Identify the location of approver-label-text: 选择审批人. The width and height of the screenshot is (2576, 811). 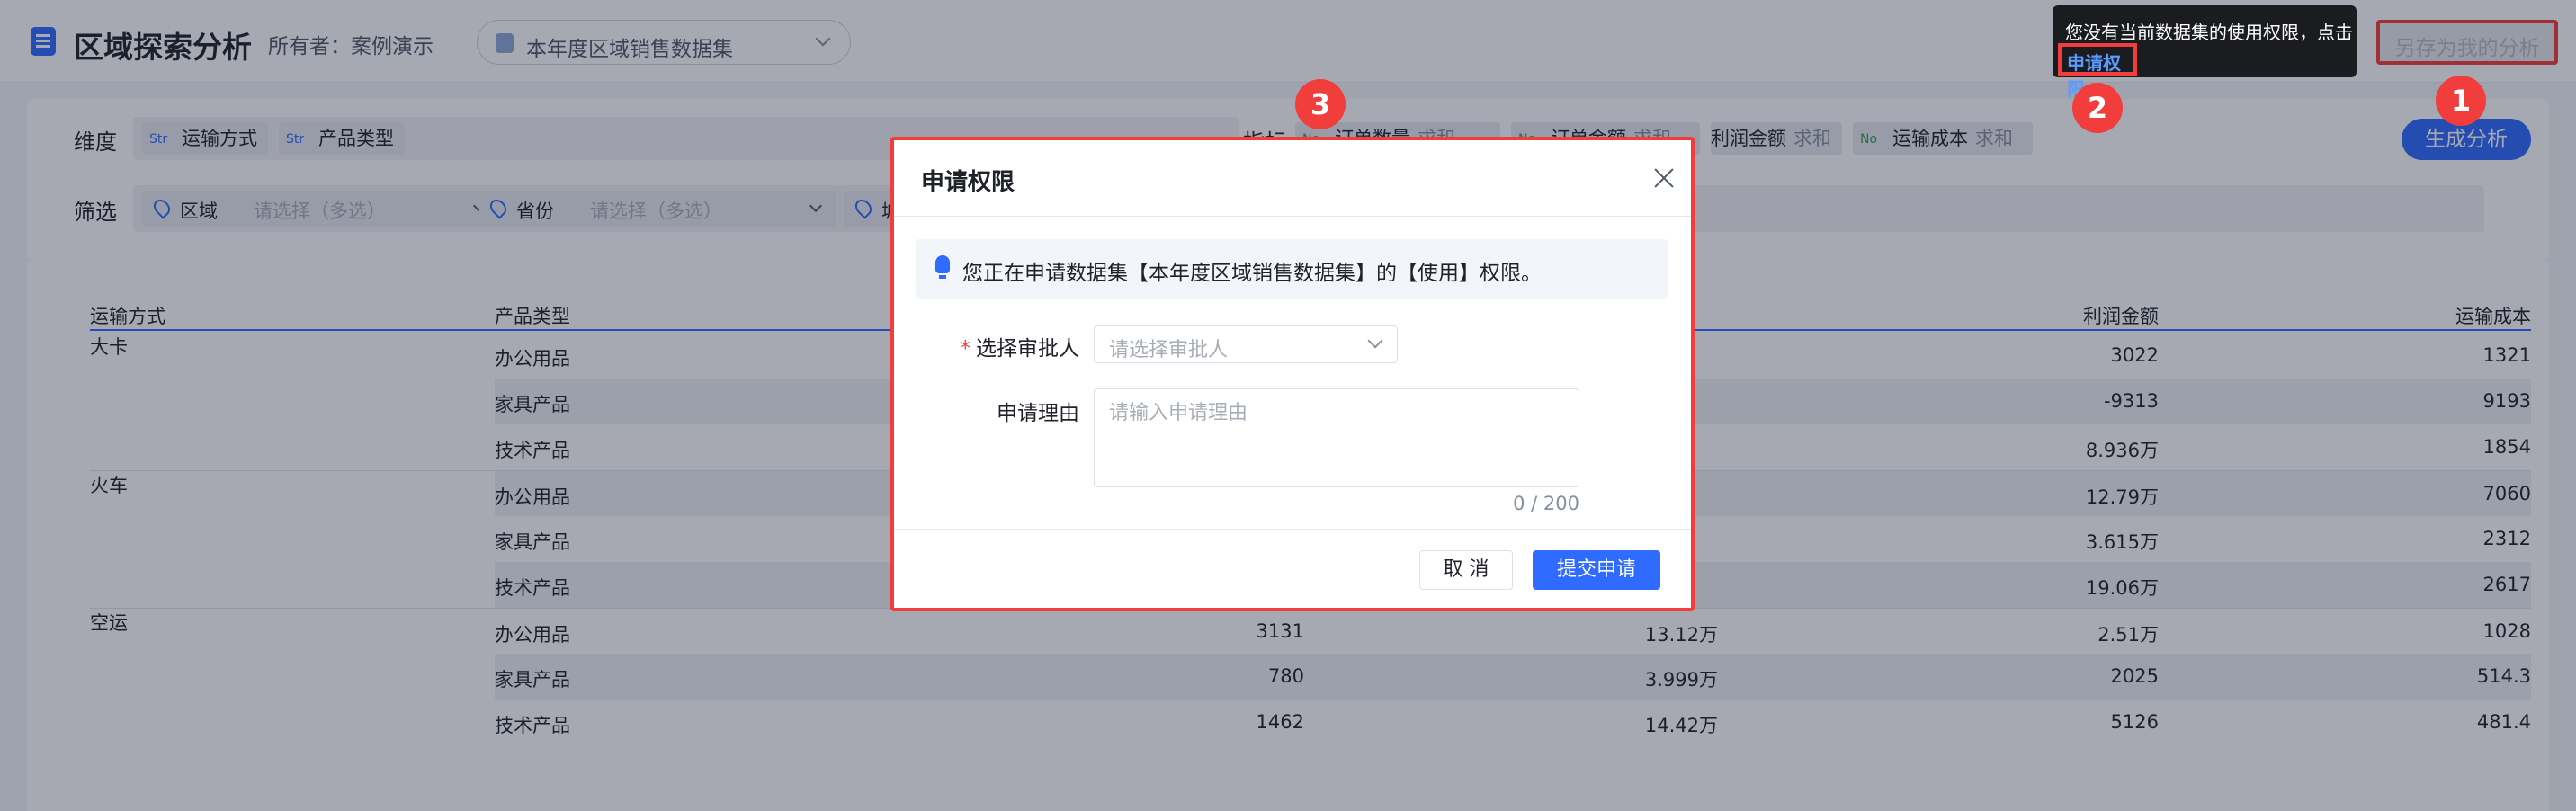
(1027, 349).